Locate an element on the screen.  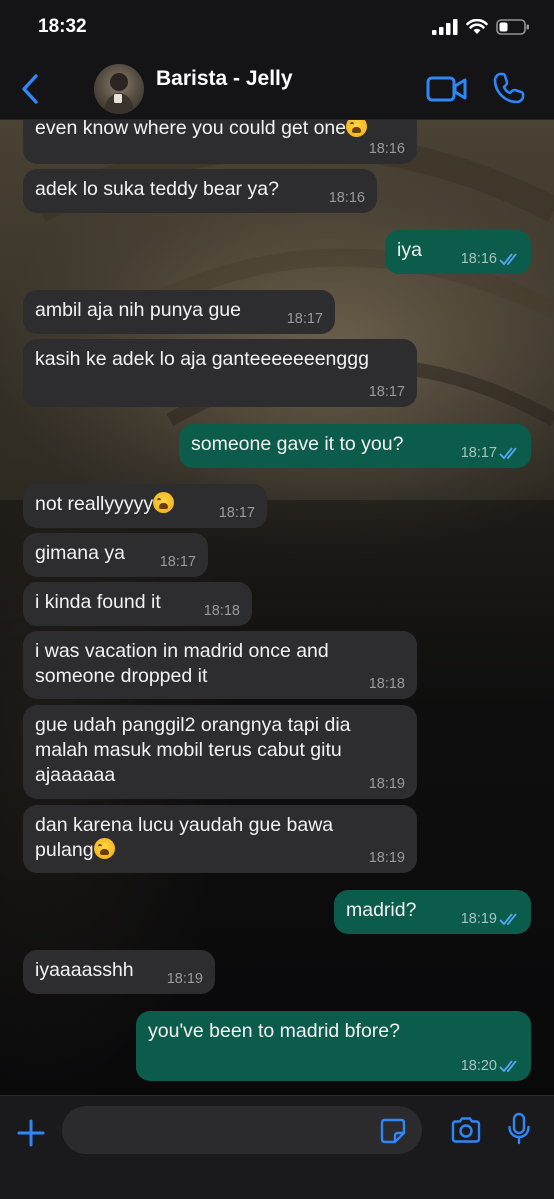
status-icons is located at coordinates (481, 27).